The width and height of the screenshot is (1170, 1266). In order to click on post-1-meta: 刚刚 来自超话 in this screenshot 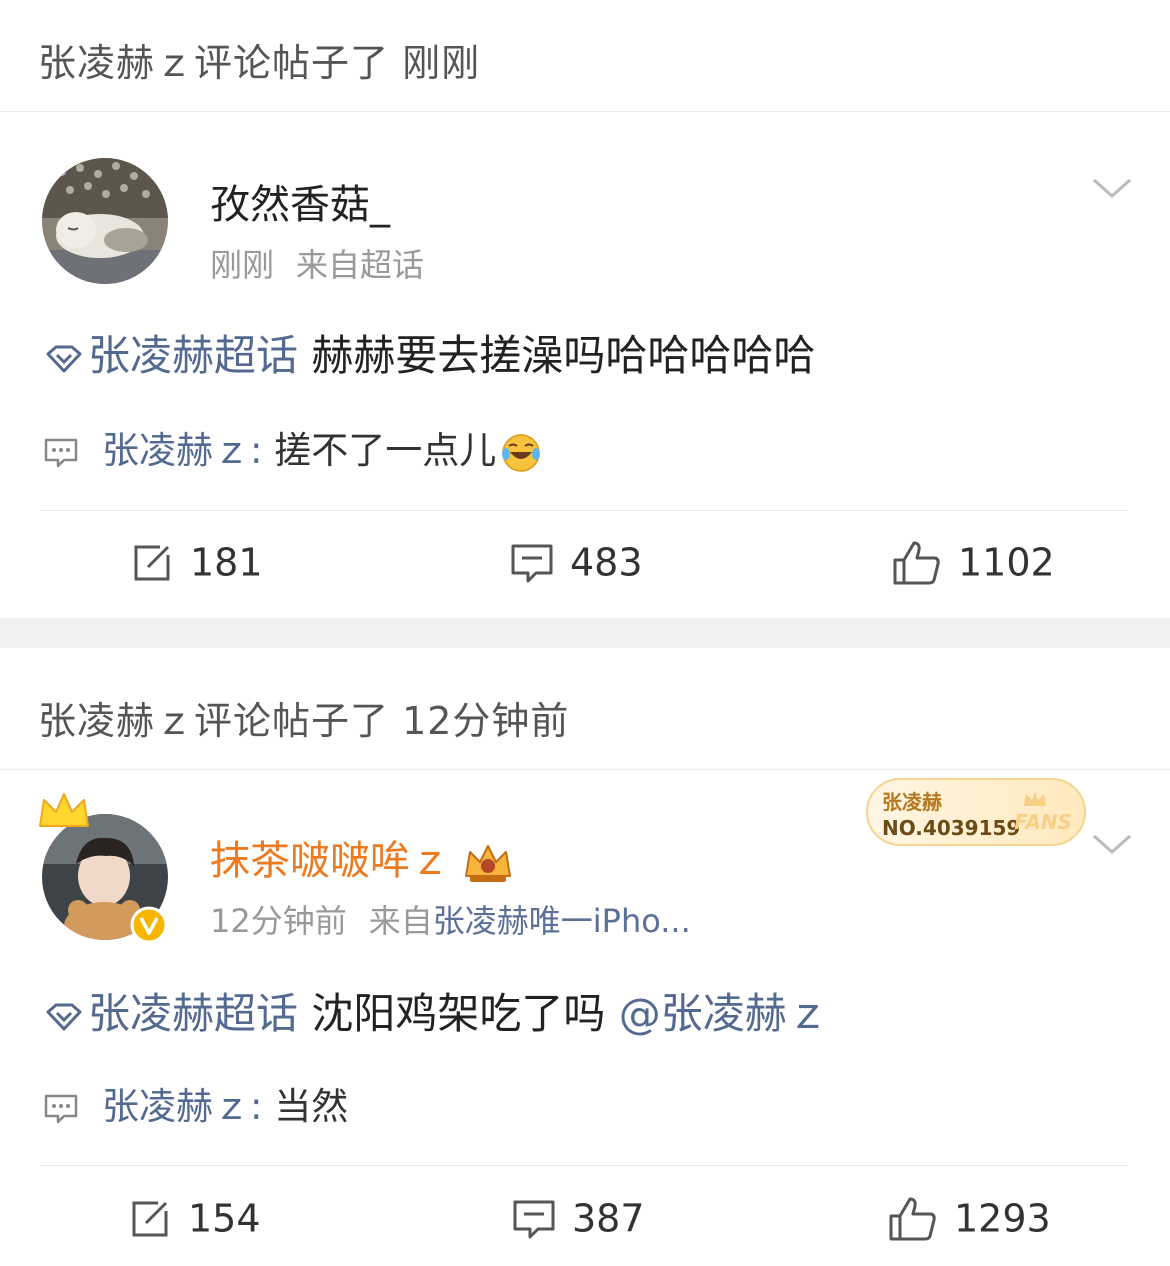, I will do `click(317, 263)`.